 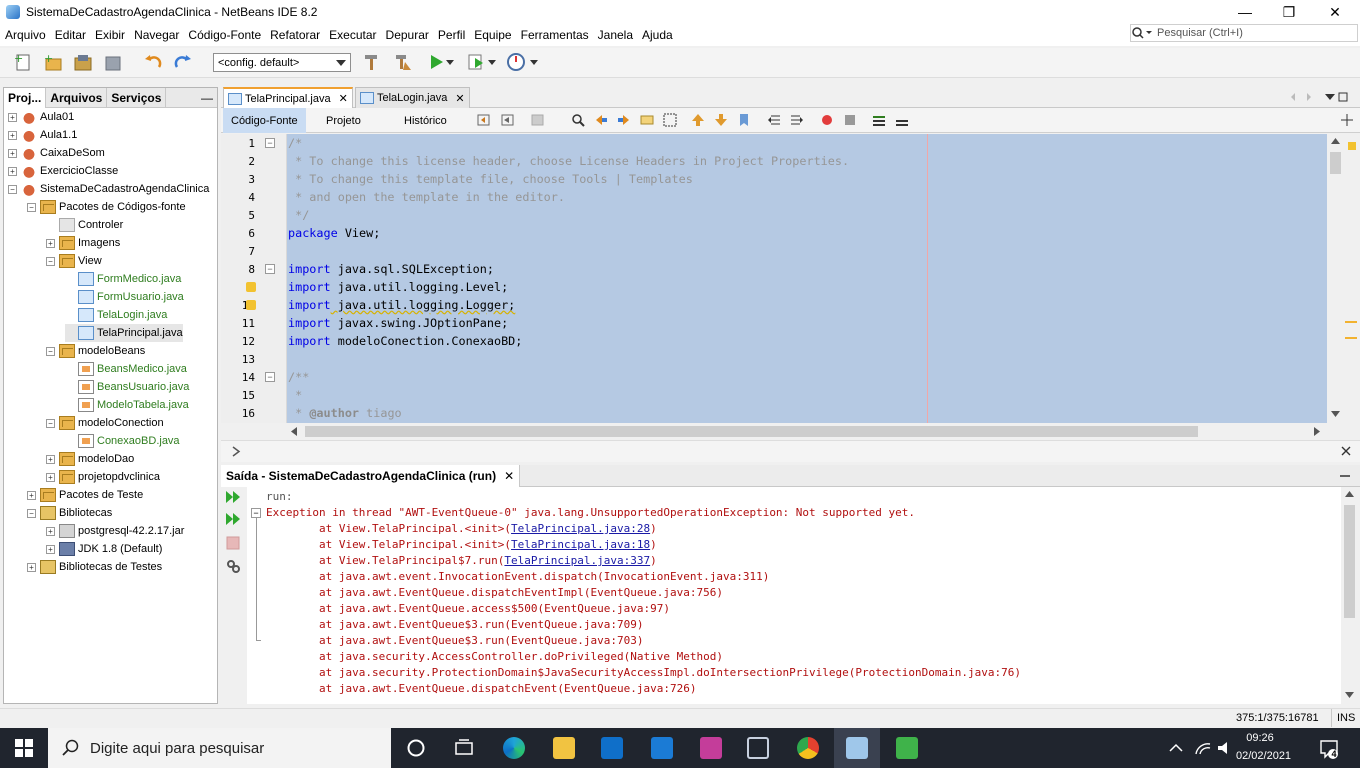 I want to click on tree-item: TelaPrincipal.java, so click(x=124, y=333).